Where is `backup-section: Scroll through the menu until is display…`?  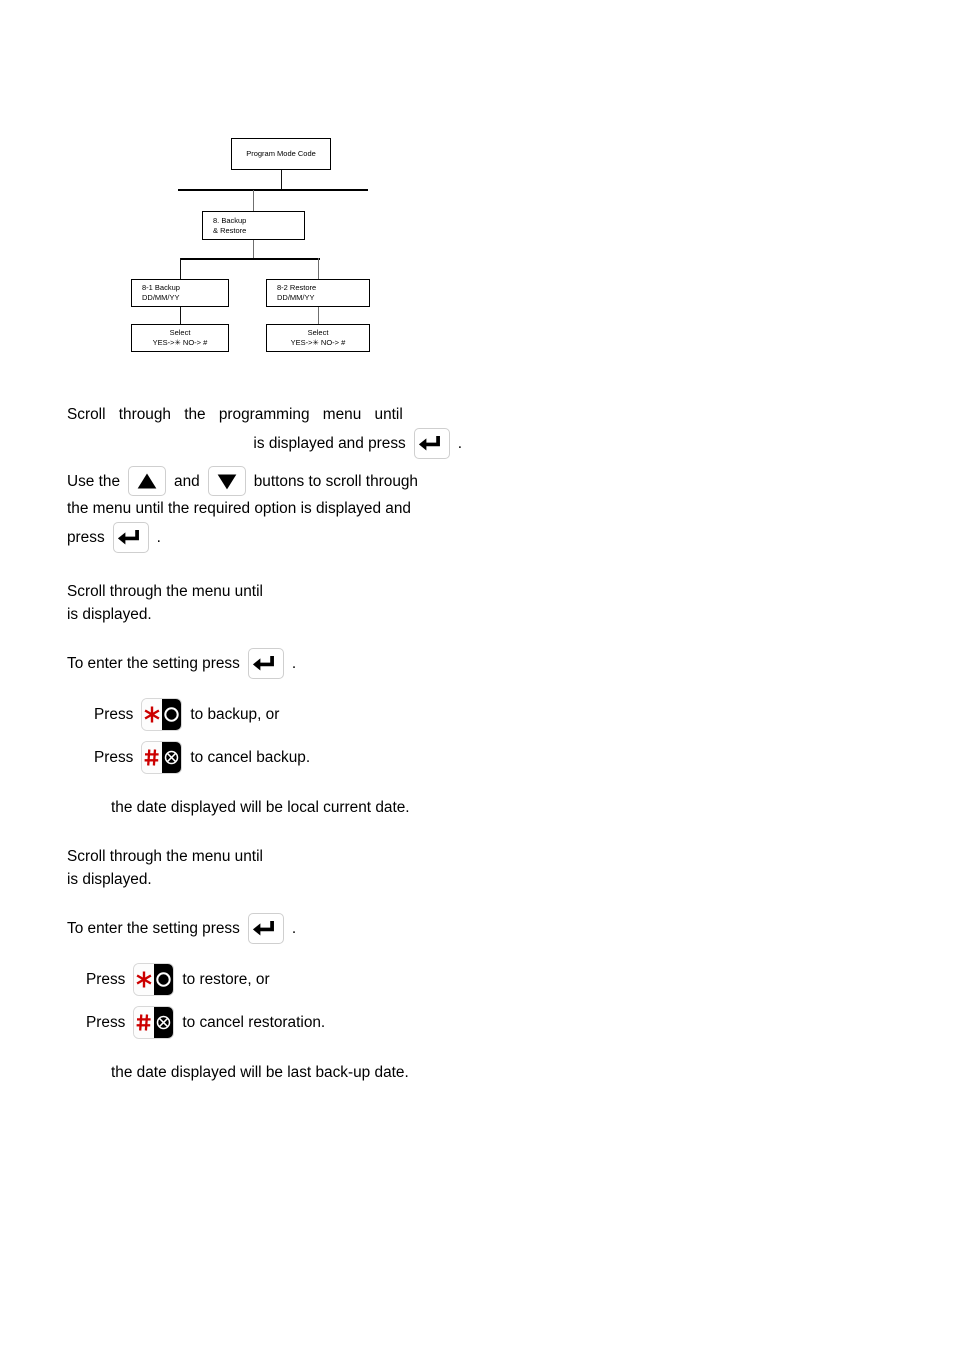
backup-section: Scroll through the menu until is display… is located at coordinates (282, 699).